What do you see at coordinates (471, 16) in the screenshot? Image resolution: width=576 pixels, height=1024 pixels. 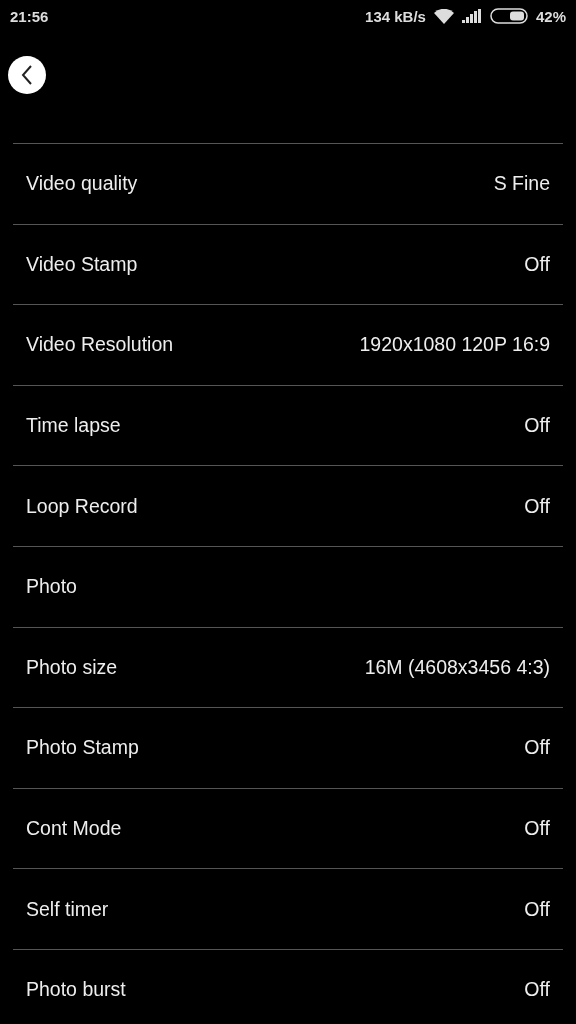 I see `signal-icon` at bounding box center [471, 16].